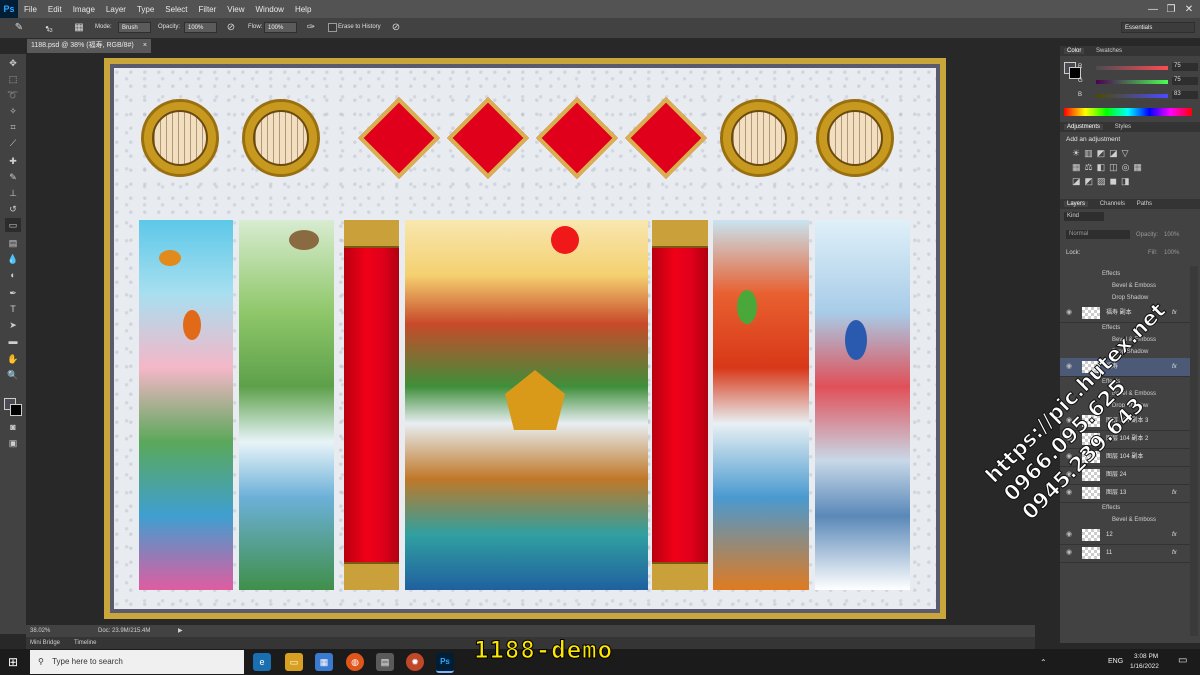  Describe the element at coordinates (137, 662) in the screenshot. I see `taskbar-search: ⚲ Type here to search` at that location.